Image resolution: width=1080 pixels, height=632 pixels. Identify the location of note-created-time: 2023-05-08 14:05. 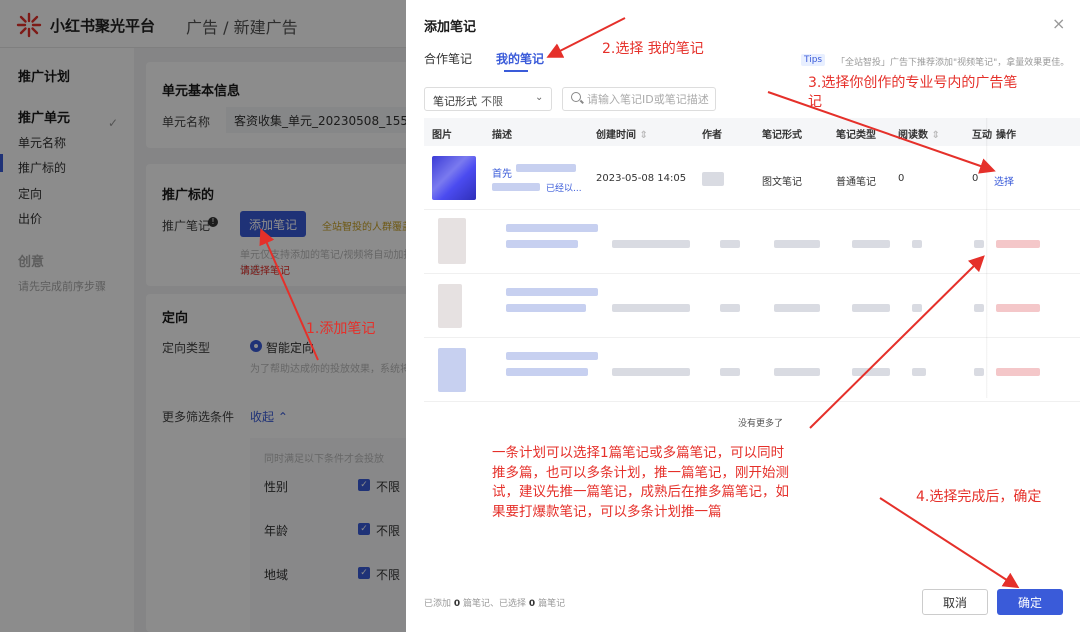
(641, 178).